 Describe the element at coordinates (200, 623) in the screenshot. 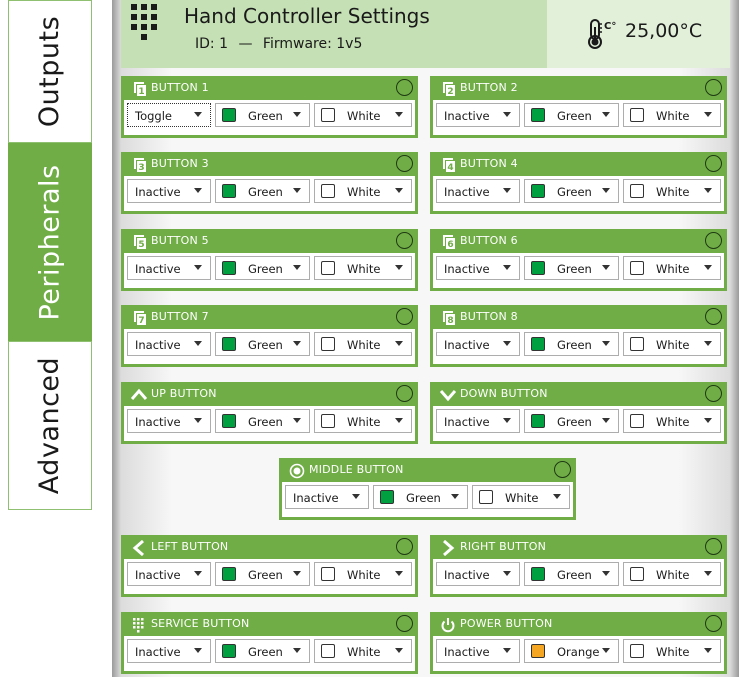

I see `card-title: SERVICE BUTTON` at that location.